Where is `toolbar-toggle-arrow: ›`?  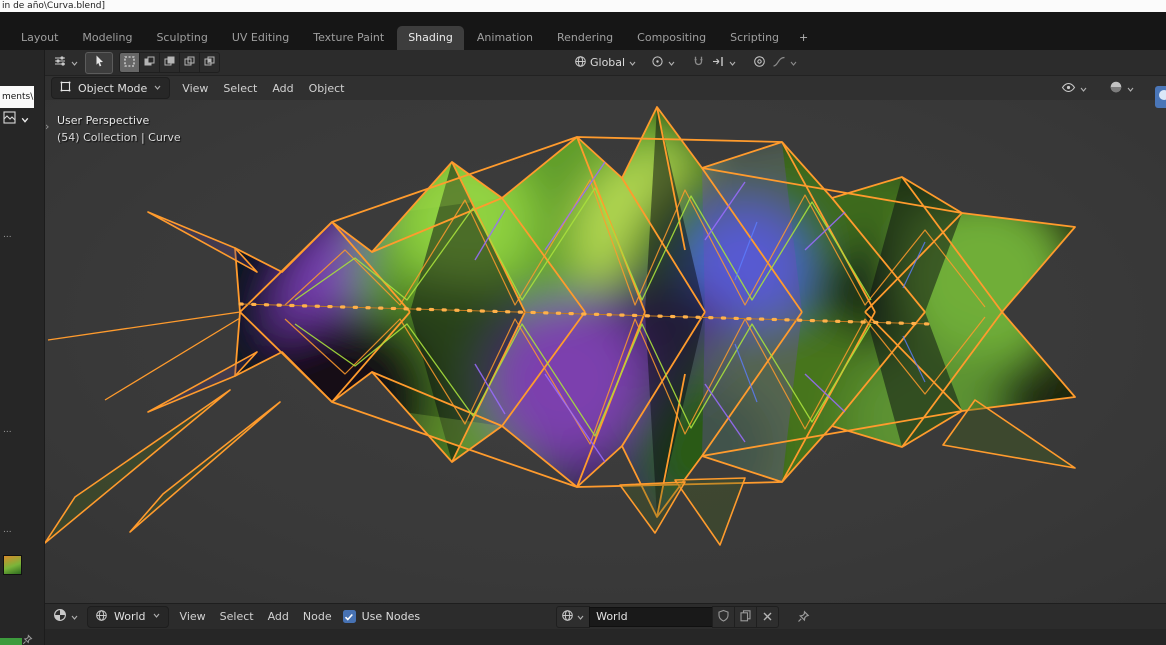 toolbar-toggle-arrow: › is located at coordinates (47, 126).